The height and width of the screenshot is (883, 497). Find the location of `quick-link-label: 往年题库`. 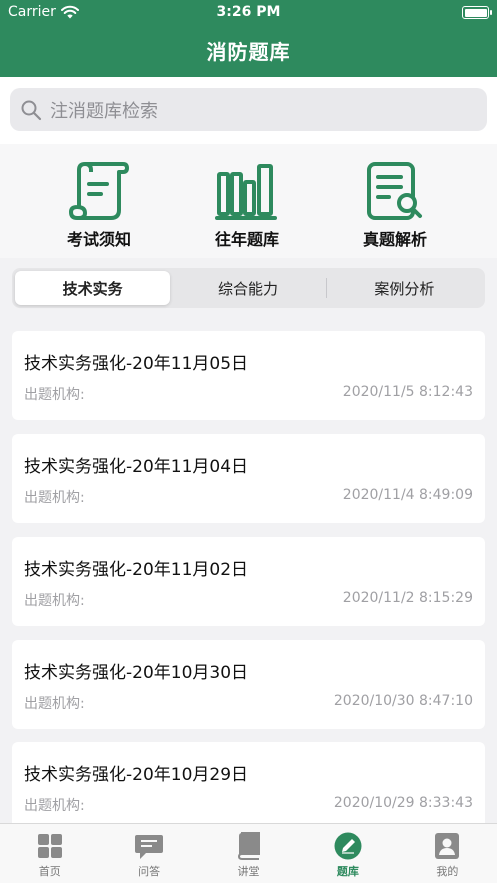

quick-link-label: 往年题库 is located at coordinates (246, 239).